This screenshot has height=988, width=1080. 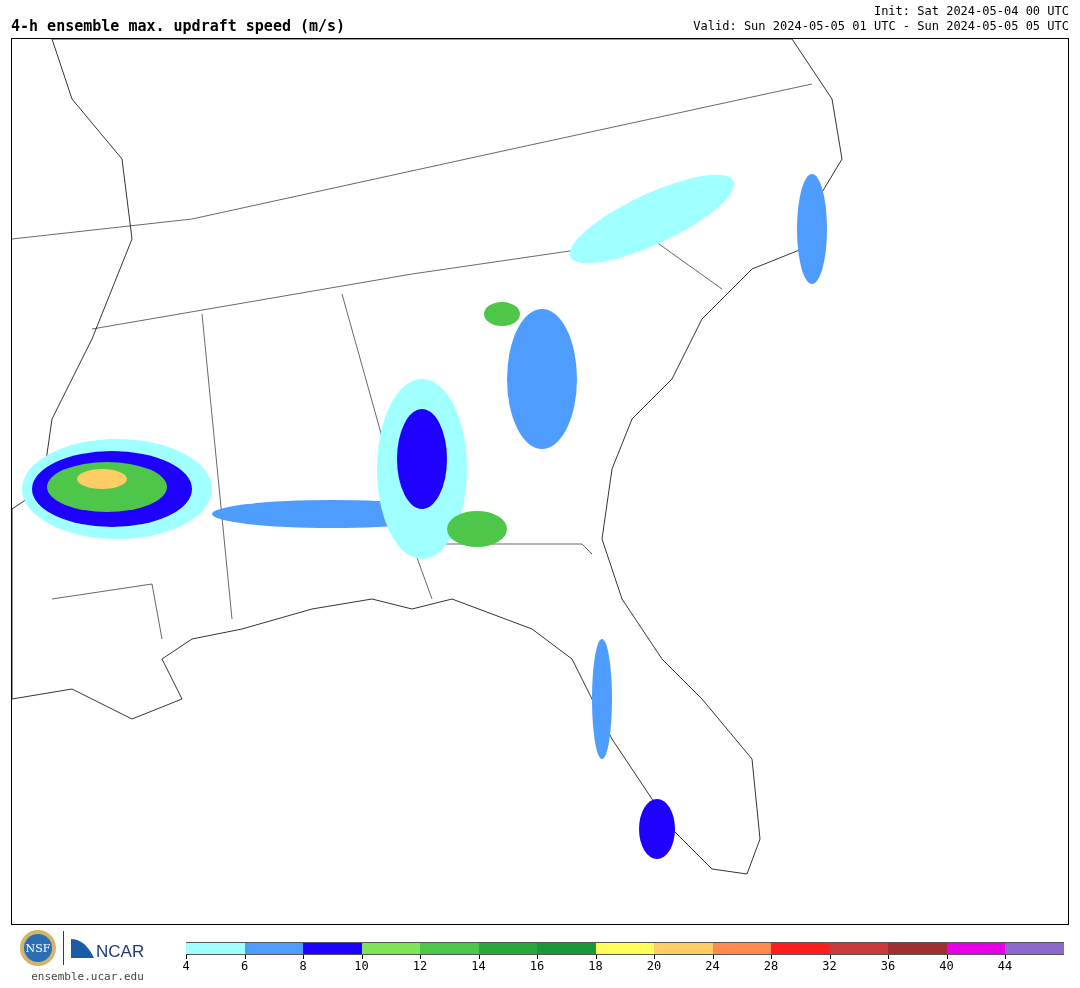 I want to click on tick-label: 36, so click(x=888, y=966).